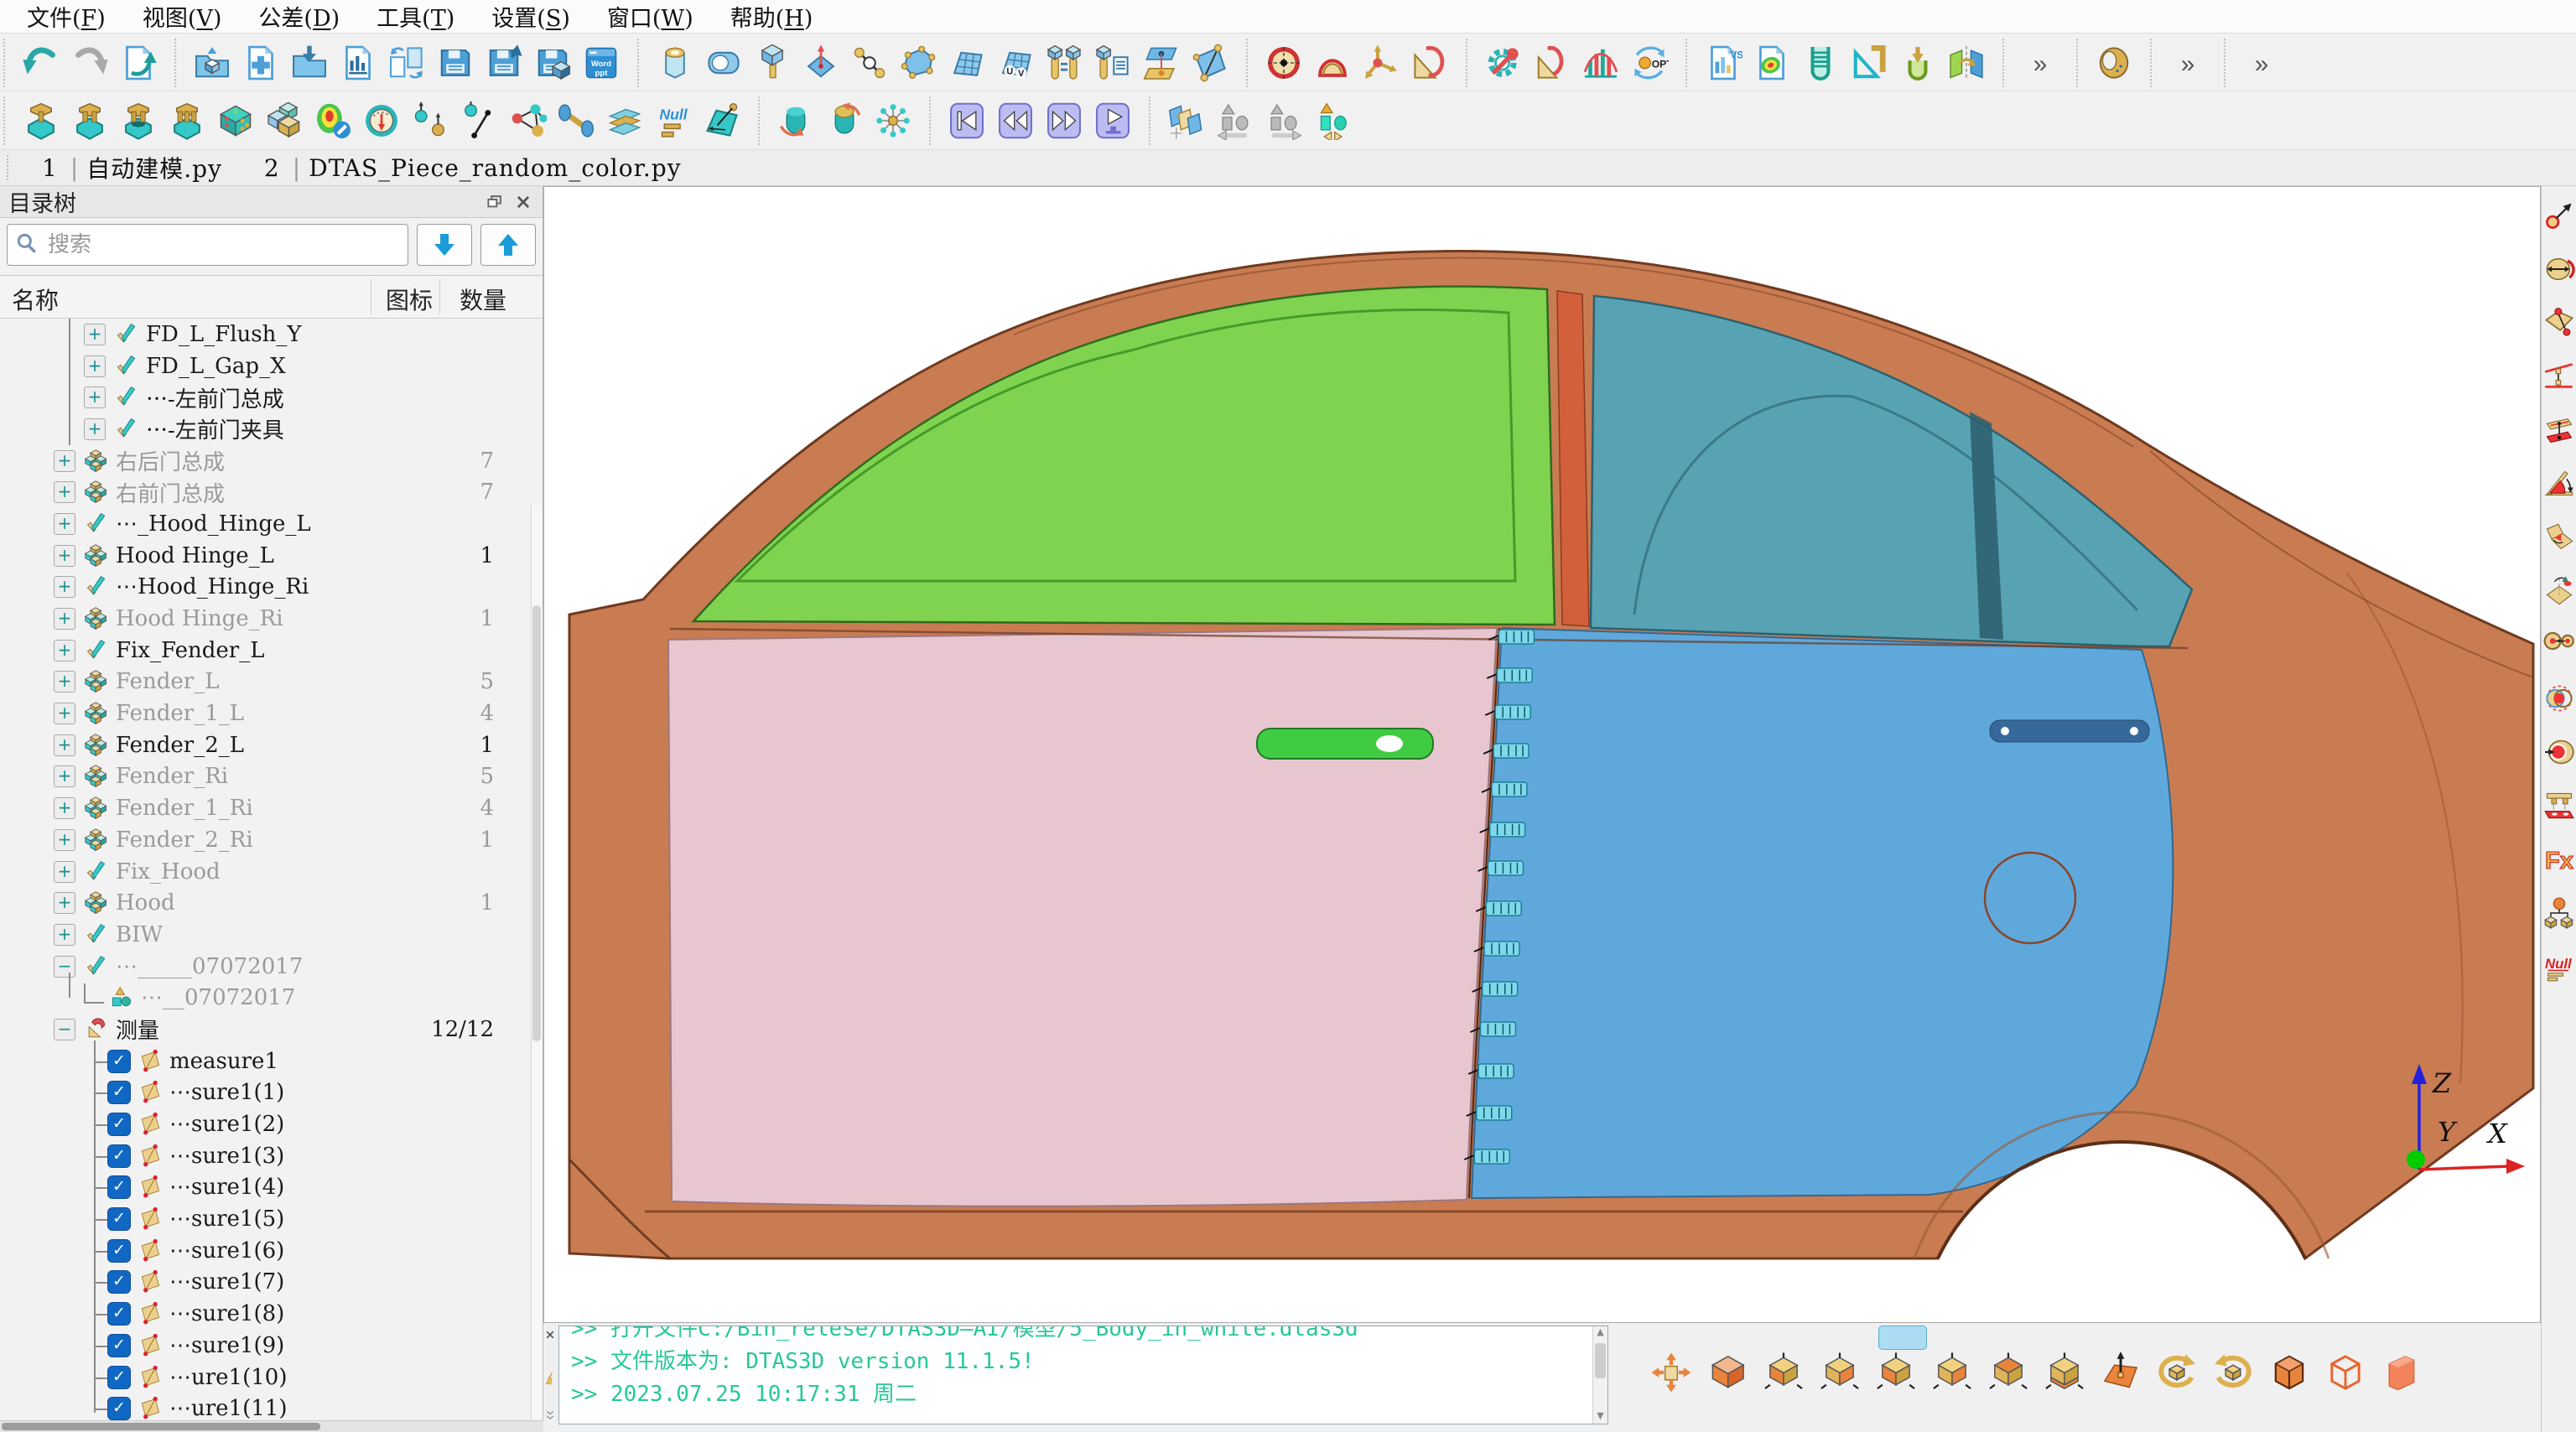  What do you see at coordinates (550, 1334) in the screenshot?
I see `console-close-icon` at bounding box center [550, 1334].